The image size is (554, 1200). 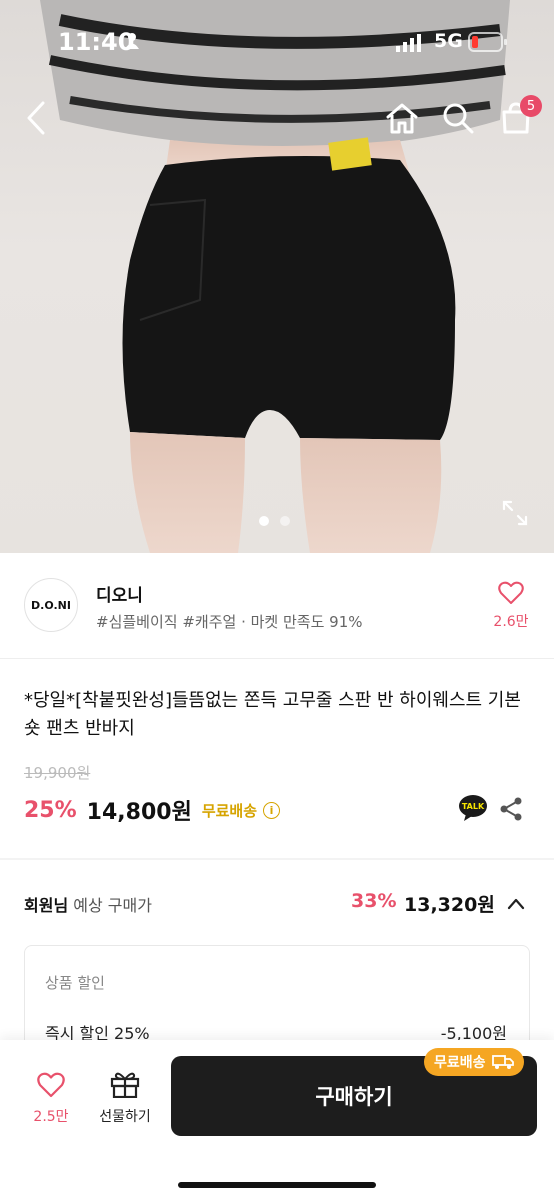 I want to click on gift-icon, so click(x=125, y=1085).